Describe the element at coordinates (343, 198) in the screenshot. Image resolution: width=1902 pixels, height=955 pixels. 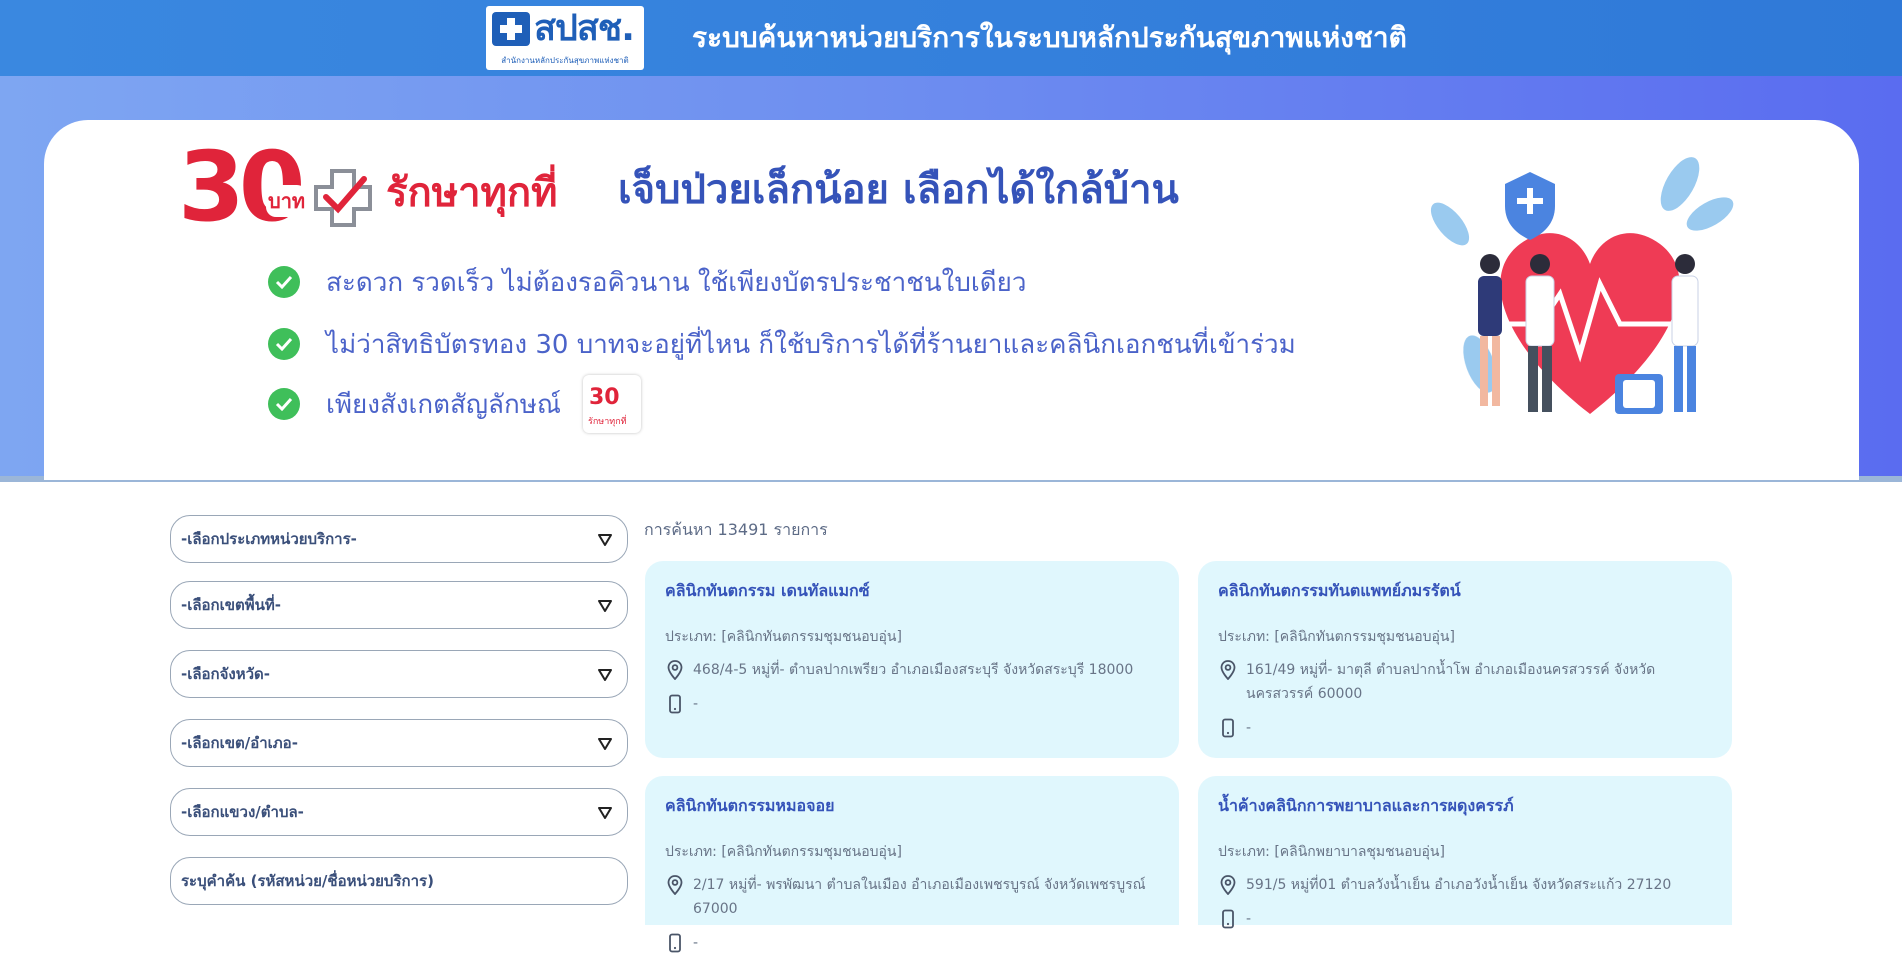
I see `cross-check-icon` at that location.